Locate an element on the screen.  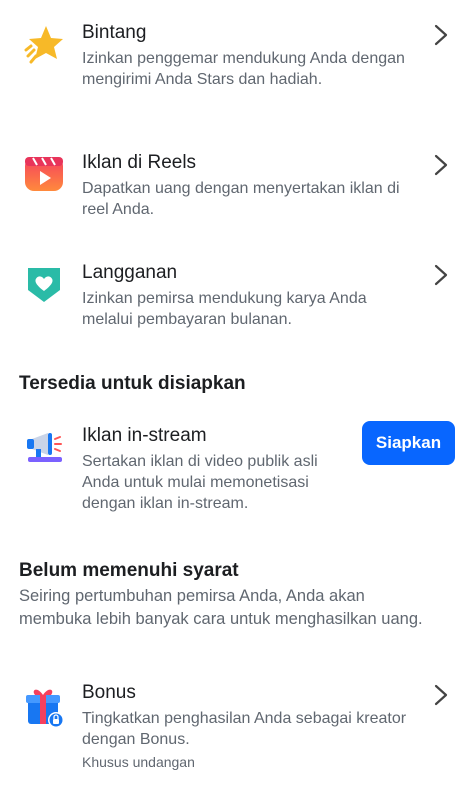
megaphone-icon is located at coordinates (44, 447).